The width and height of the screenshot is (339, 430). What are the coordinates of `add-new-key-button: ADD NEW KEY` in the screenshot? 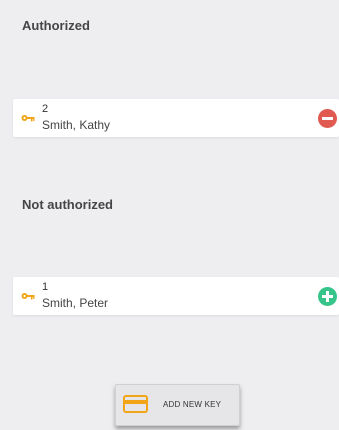 It's located at (177, 405).